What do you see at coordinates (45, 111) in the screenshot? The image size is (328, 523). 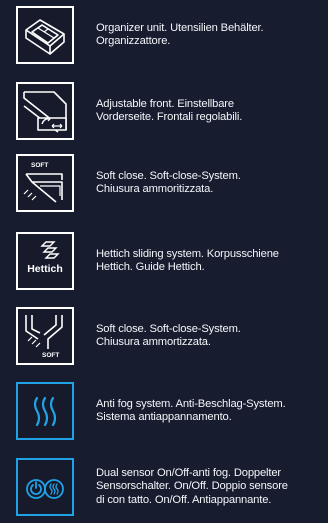 I see `adjustable-front-icon` at bounding box center [45, 111].